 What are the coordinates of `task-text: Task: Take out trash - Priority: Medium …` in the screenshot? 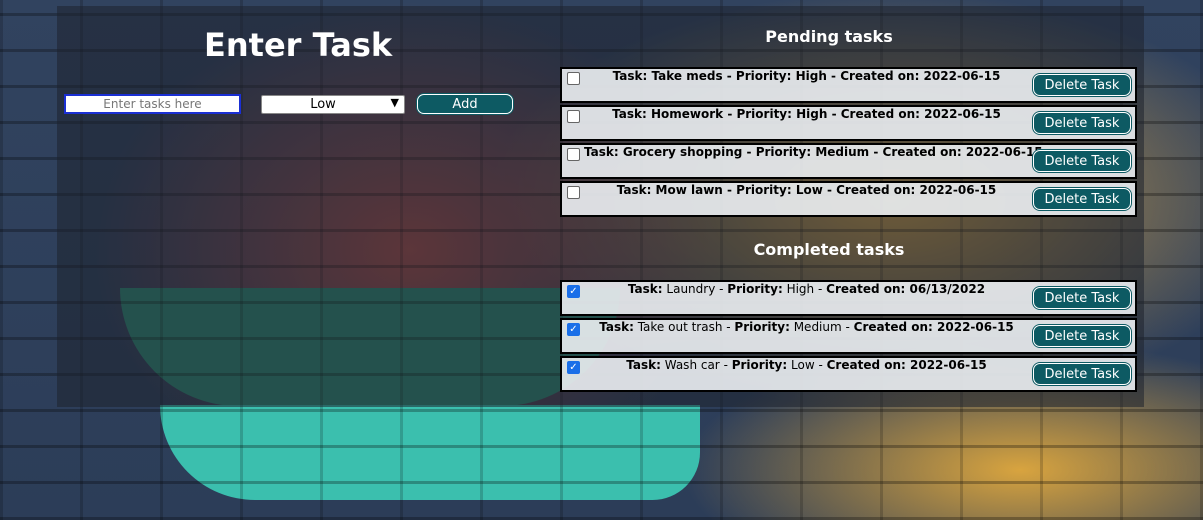 It's located at (806, 327).